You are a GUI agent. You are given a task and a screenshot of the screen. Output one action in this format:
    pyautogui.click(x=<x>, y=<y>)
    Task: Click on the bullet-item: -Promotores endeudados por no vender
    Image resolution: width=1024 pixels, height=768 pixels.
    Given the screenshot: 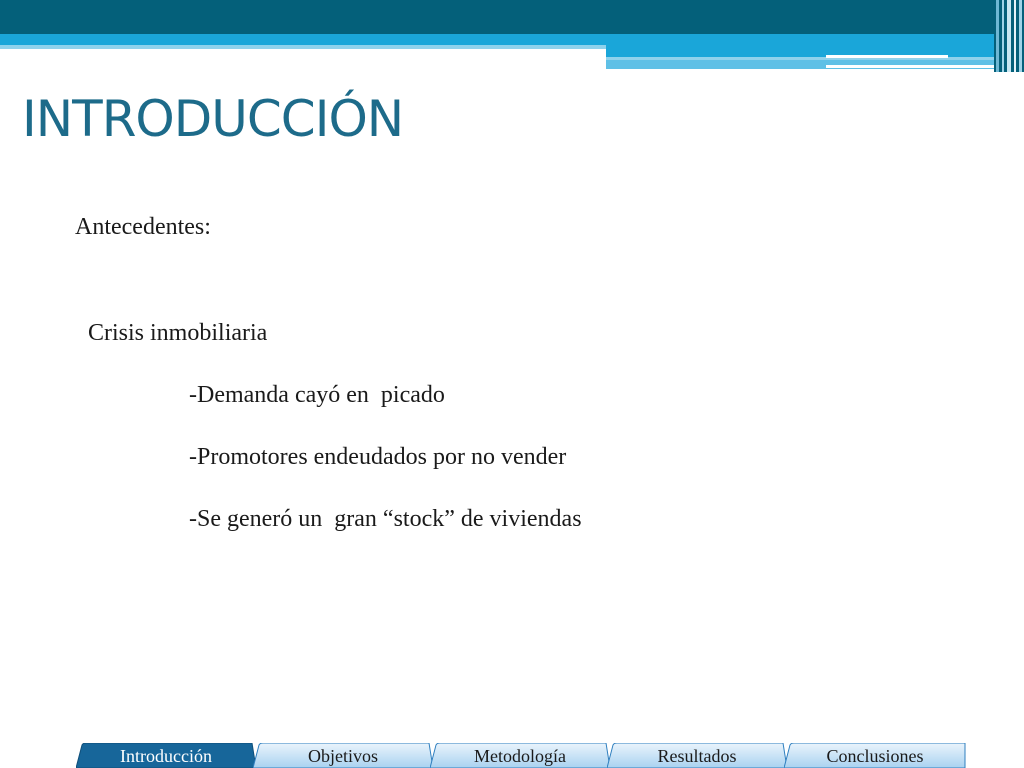 What is the action you would take?
    pyautogui.click(x=378, y=457)
    